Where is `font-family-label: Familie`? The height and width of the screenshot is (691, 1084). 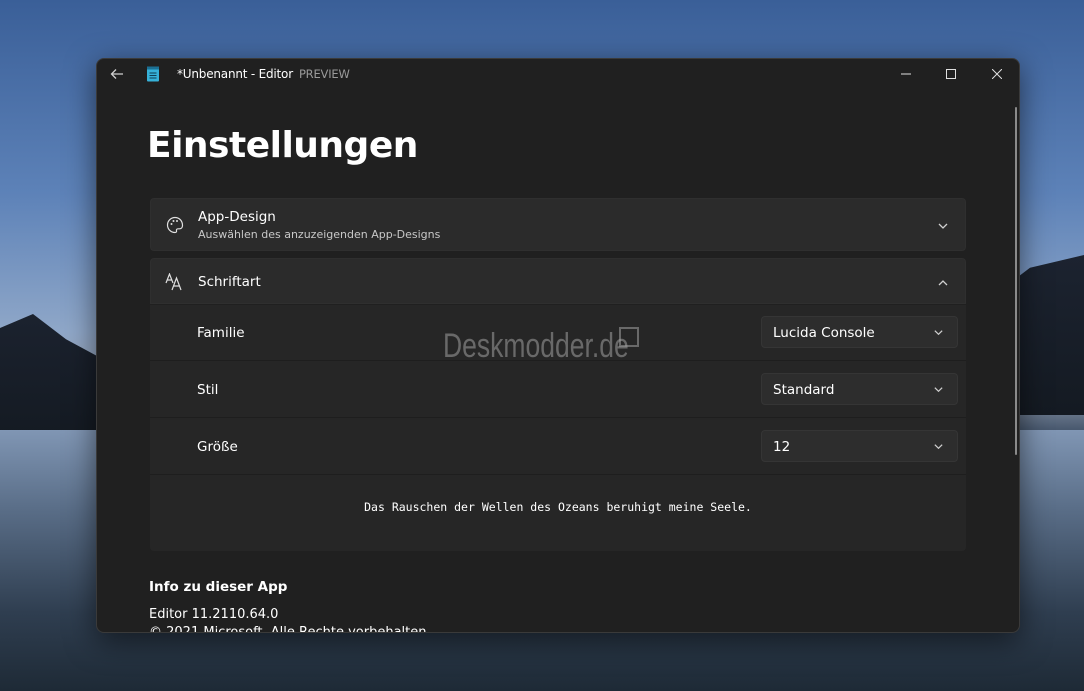 font-family-label: Familie is located at coordinates (221, 333).